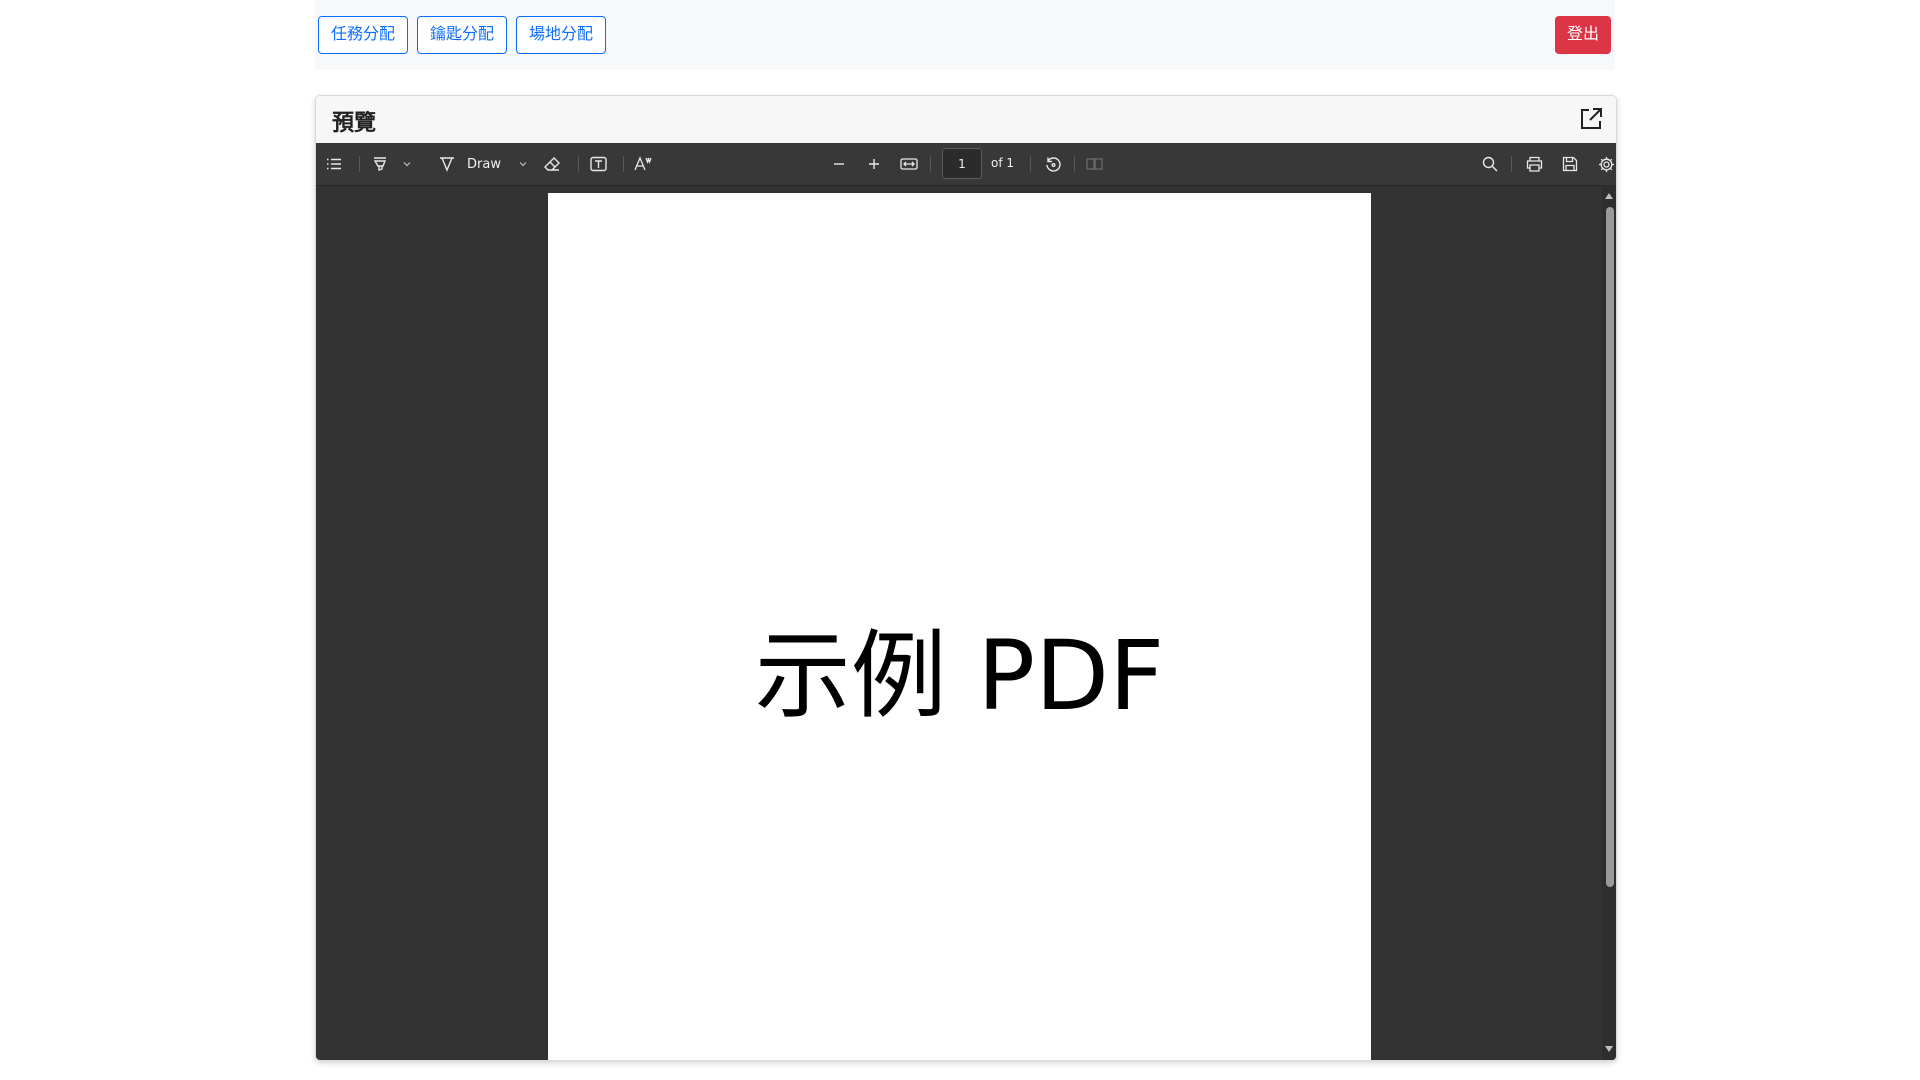  I want to click on rotate-icon, so click(1053, 164).